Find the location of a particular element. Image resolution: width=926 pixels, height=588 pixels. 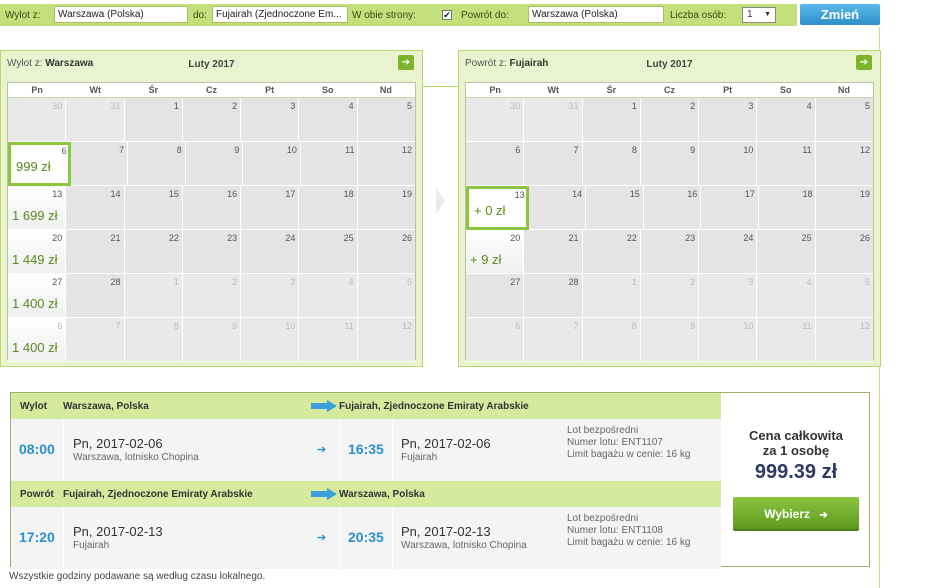

calendar-day: 23 is located at coordinates (212, 252).